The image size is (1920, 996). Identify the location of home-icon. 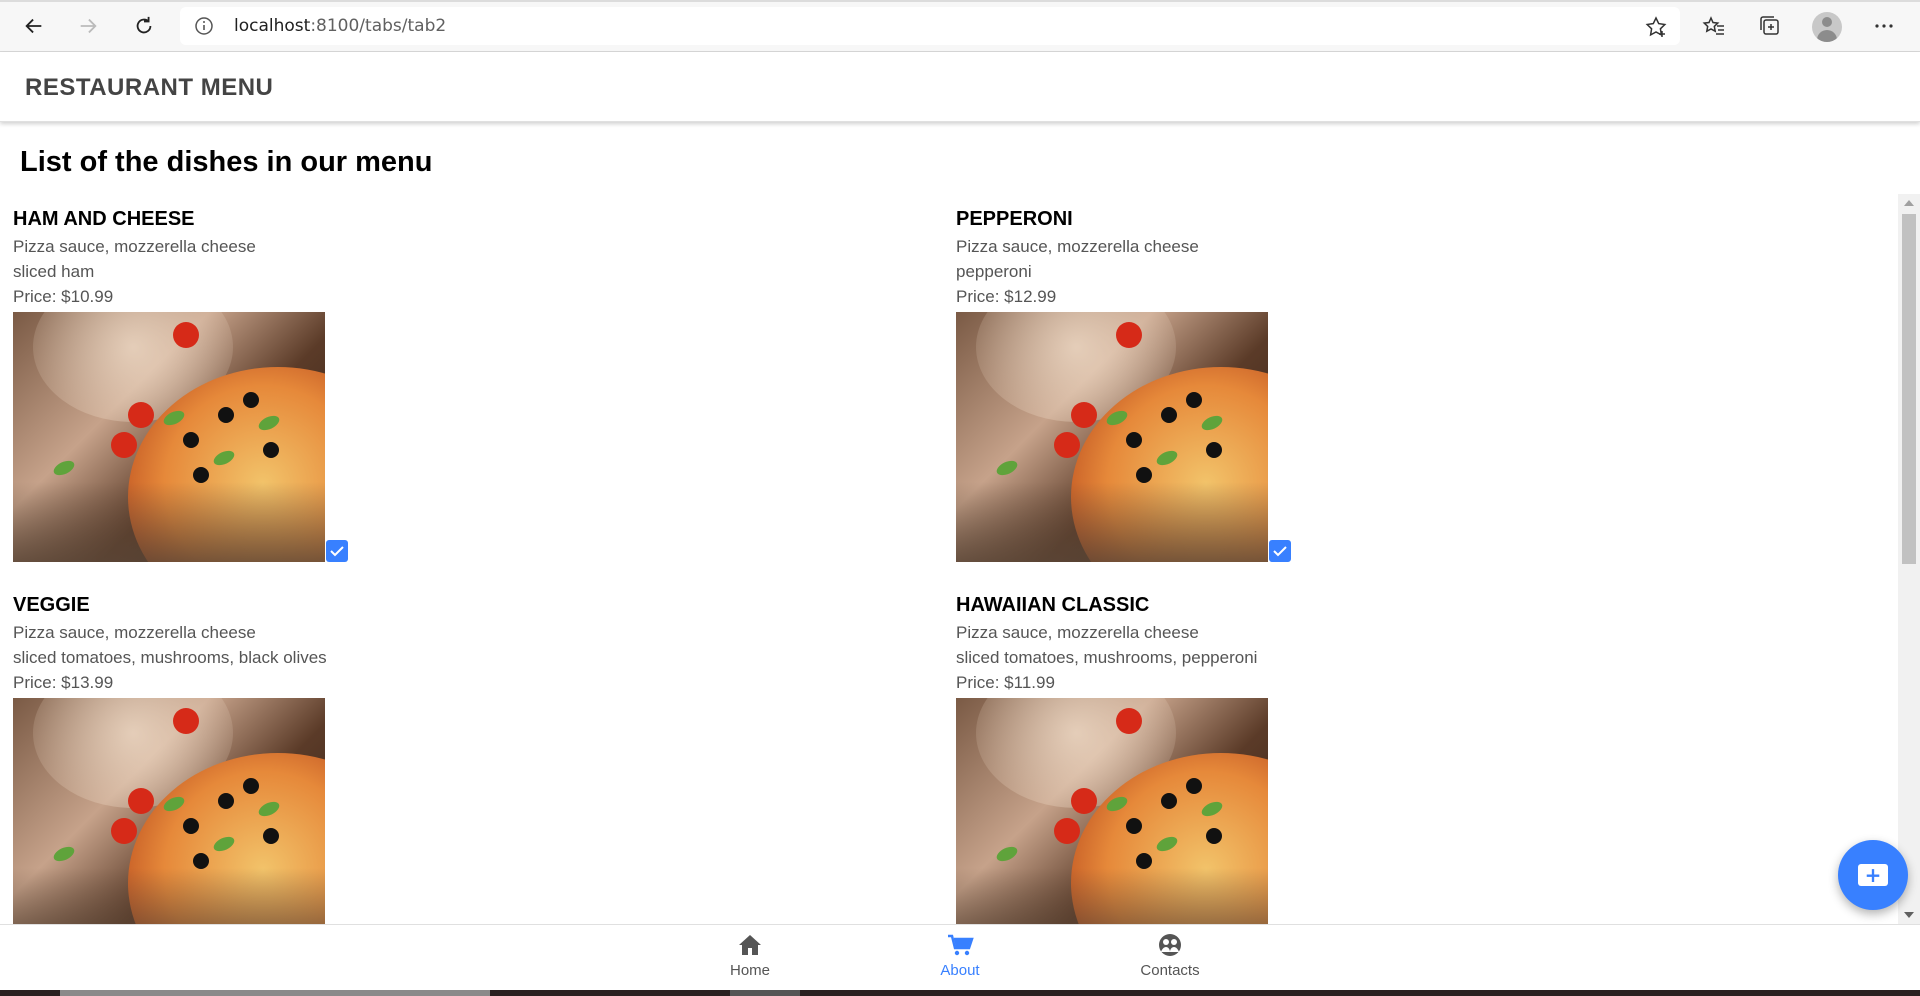
(750, 945).